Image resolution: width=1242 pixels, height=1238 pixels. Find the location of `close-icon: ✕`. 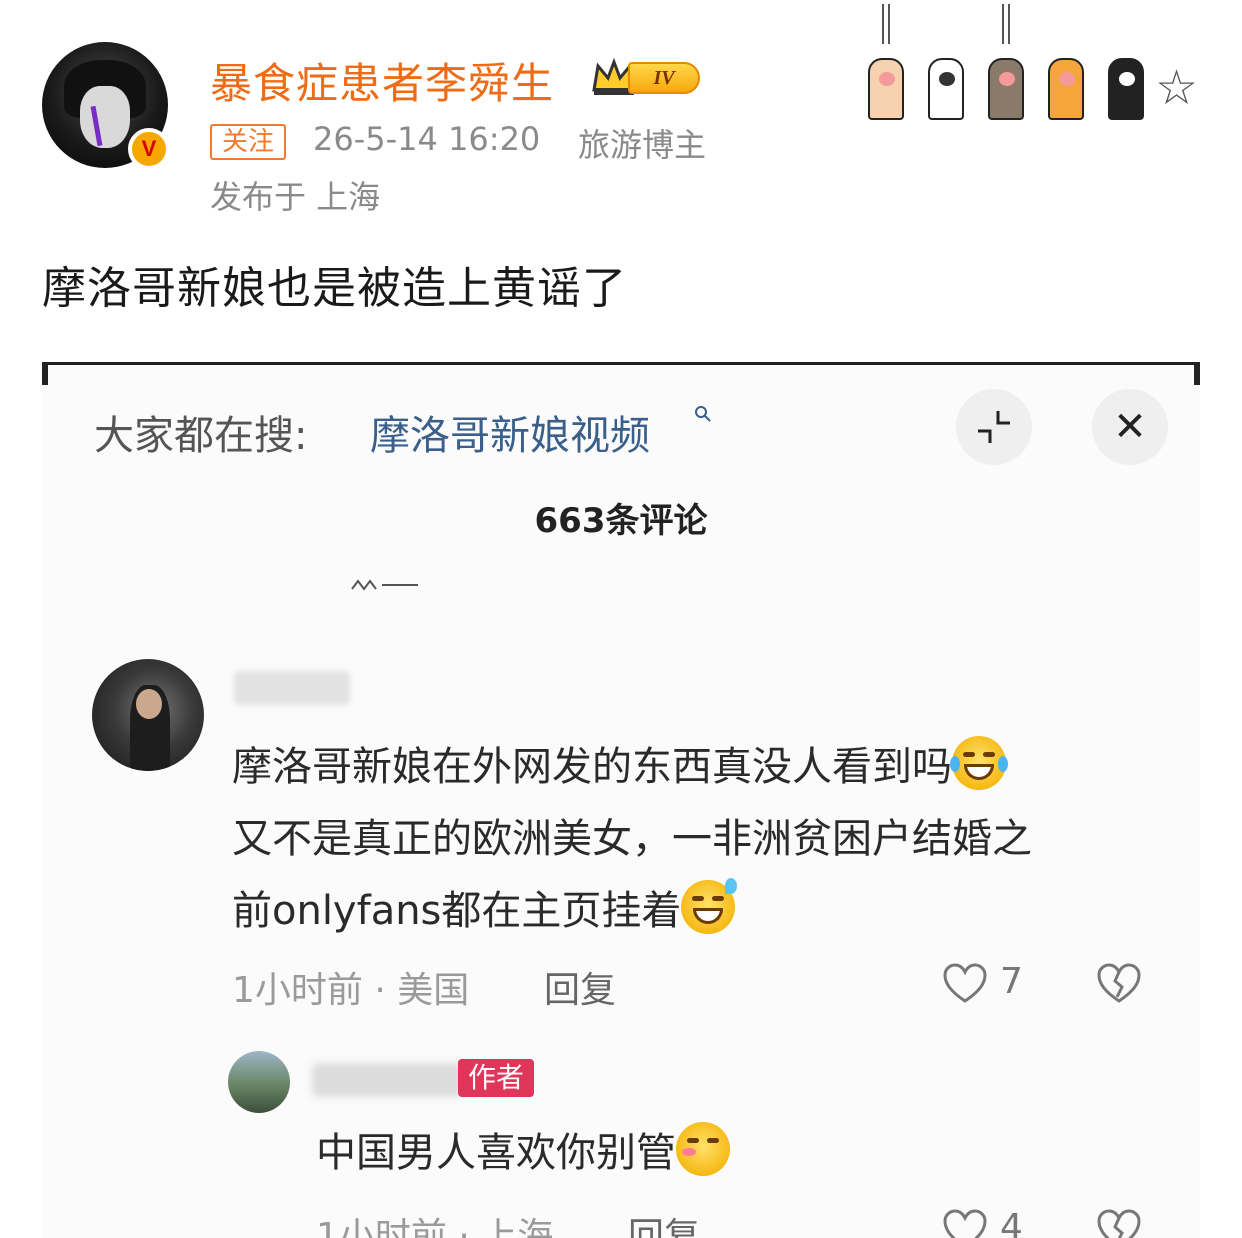

close-icon: ✕ is located at coordinates (1130, 427).